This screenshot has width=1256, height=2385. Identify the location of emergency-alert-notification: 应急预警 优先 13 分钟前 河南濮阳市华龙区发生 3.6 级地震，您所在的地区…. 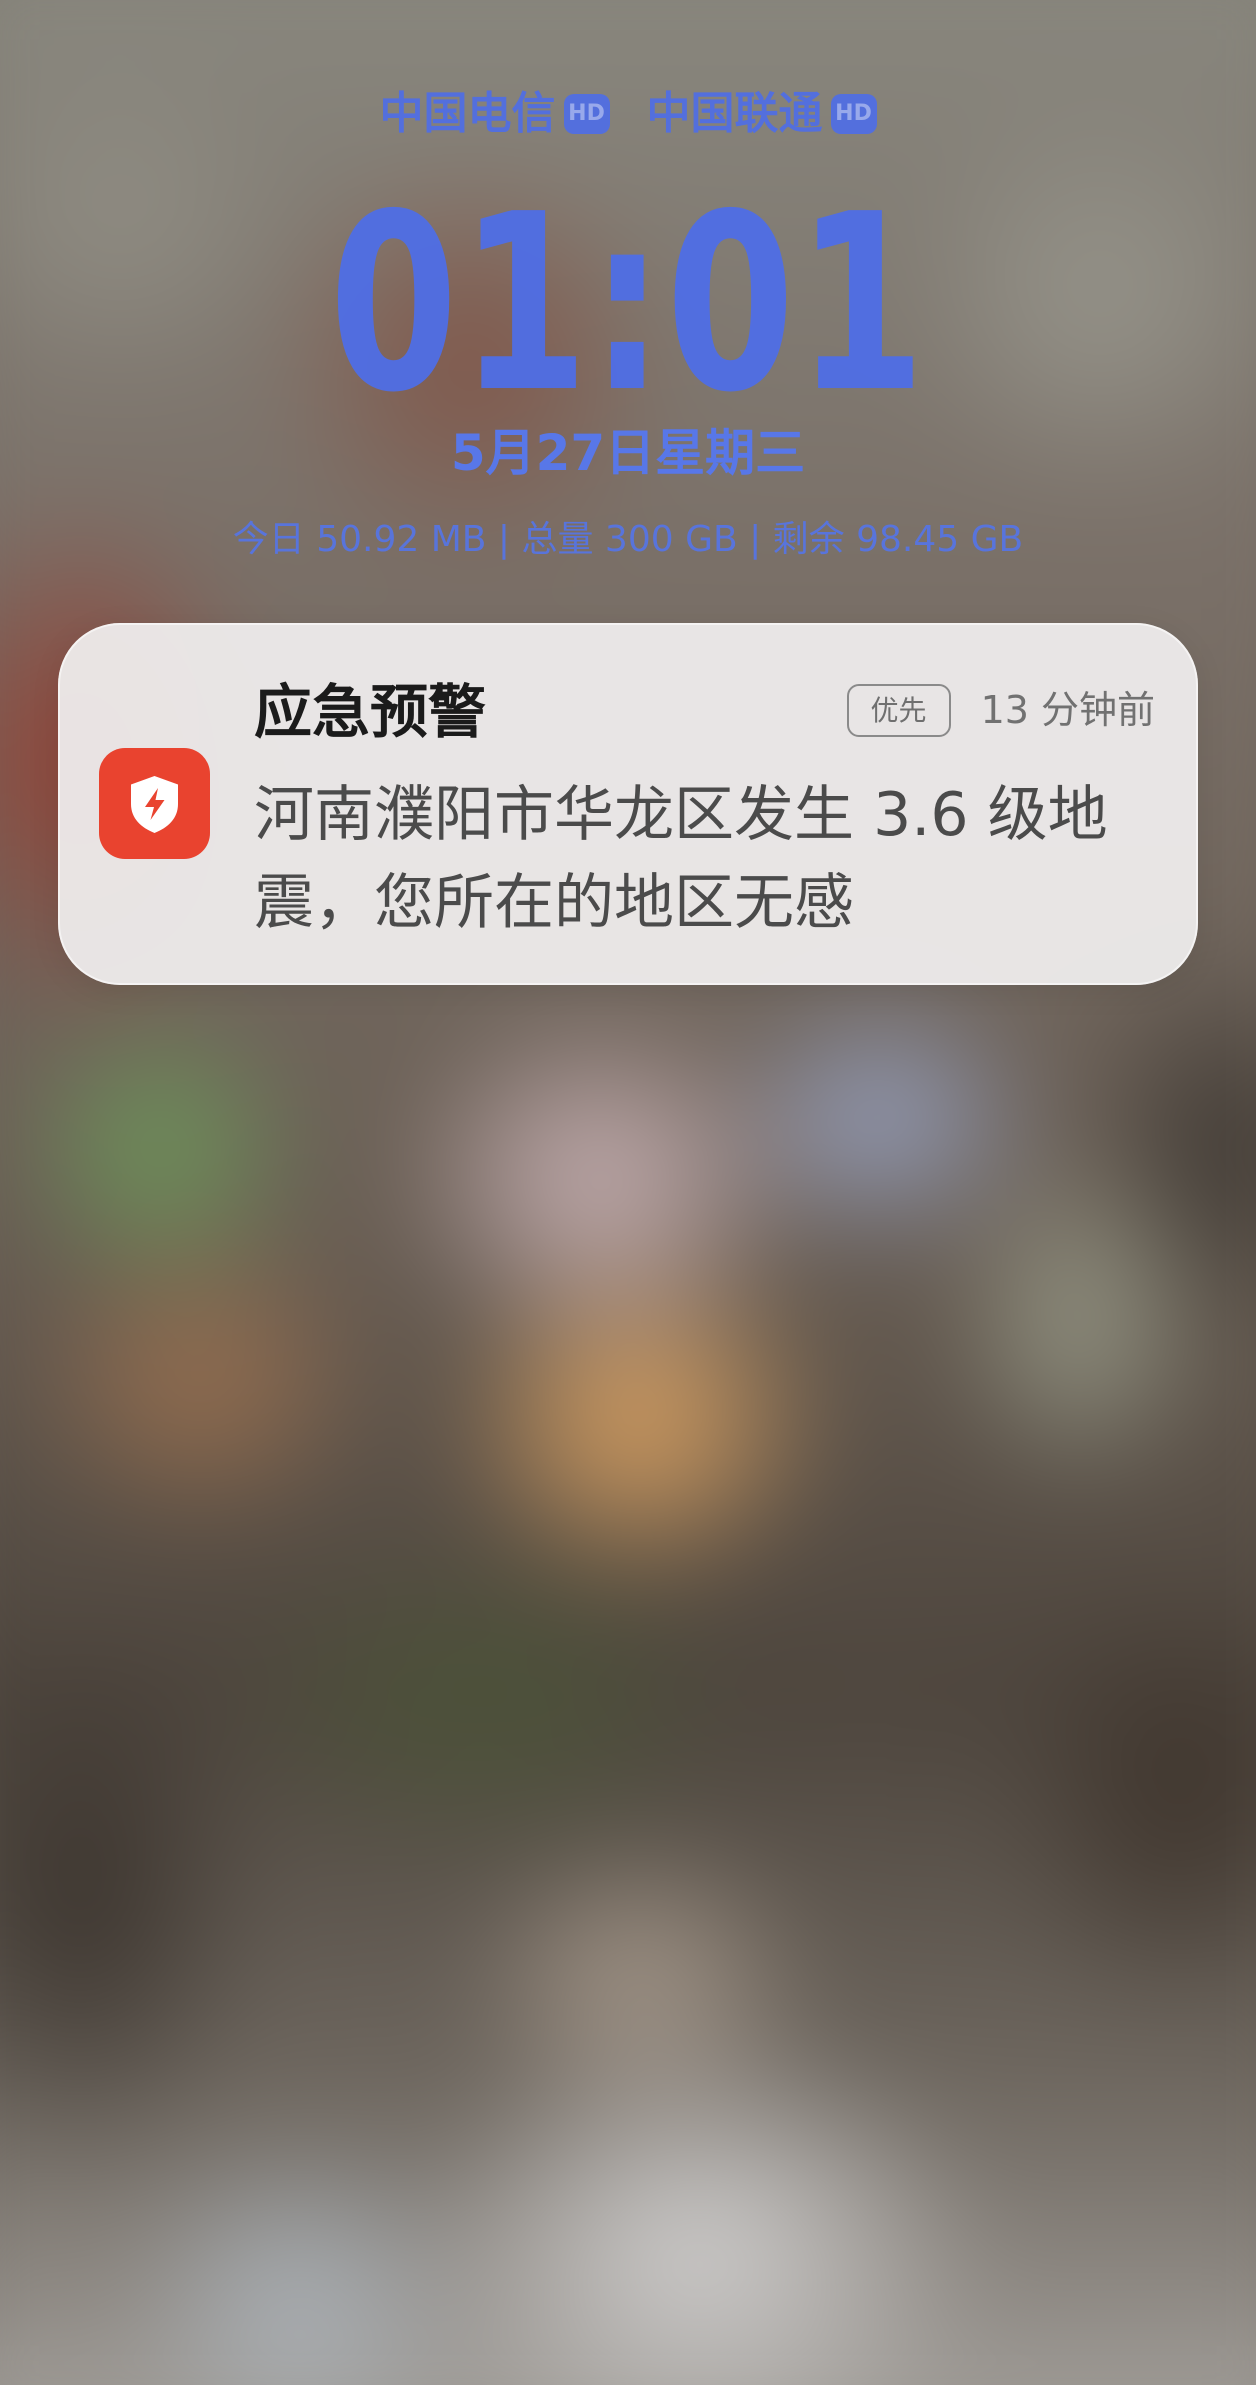
(628, 804).